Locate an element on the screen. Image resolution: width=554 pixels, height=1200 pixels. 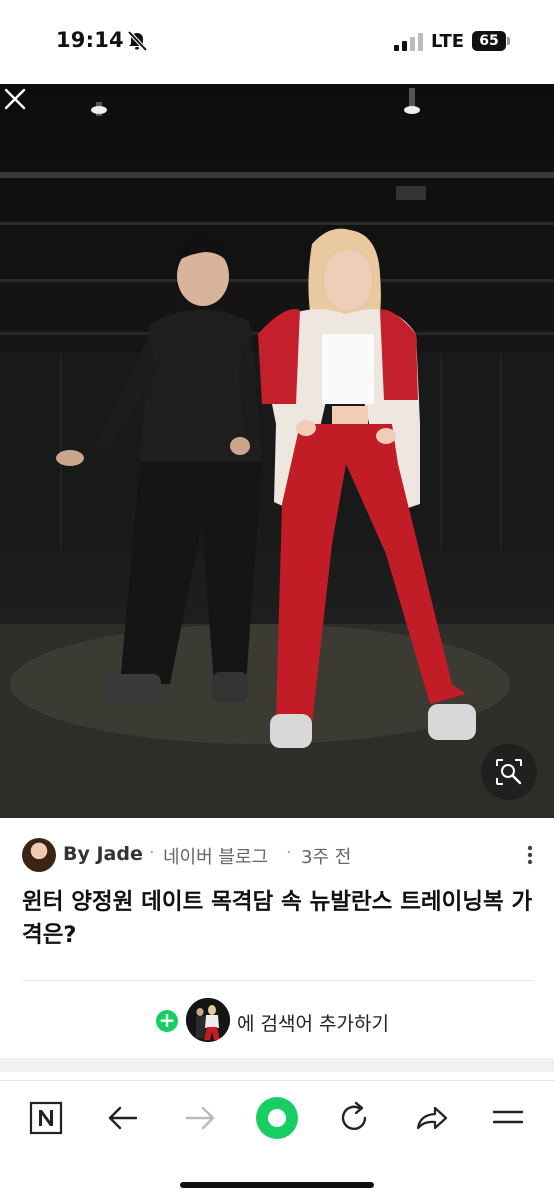
menu-icon is located at coordinates (508, 1117).